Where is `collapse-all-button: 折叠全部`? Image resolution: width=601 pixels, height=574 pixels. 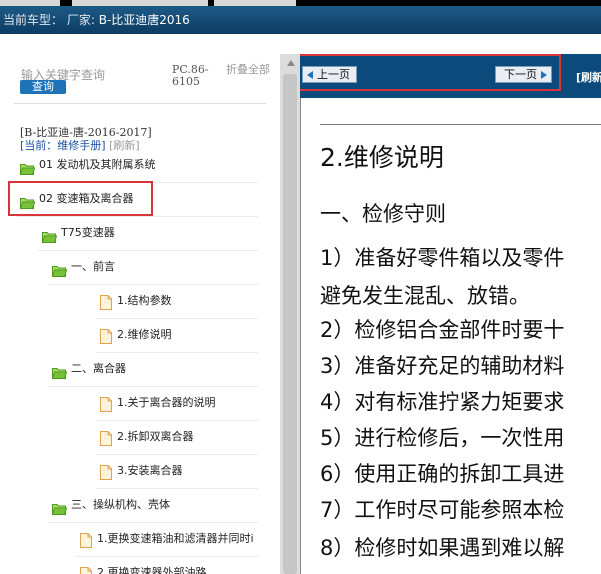
collapse-all-button: 折叠全部 is located at coordinates (248, 69).